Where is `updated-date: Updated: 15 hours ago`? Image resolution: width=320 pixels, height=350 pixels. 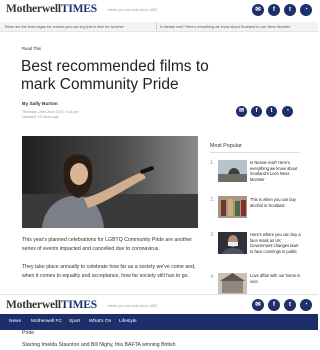 updated-date: Updated: 15 hours ago is located at coordinates (40, 117).